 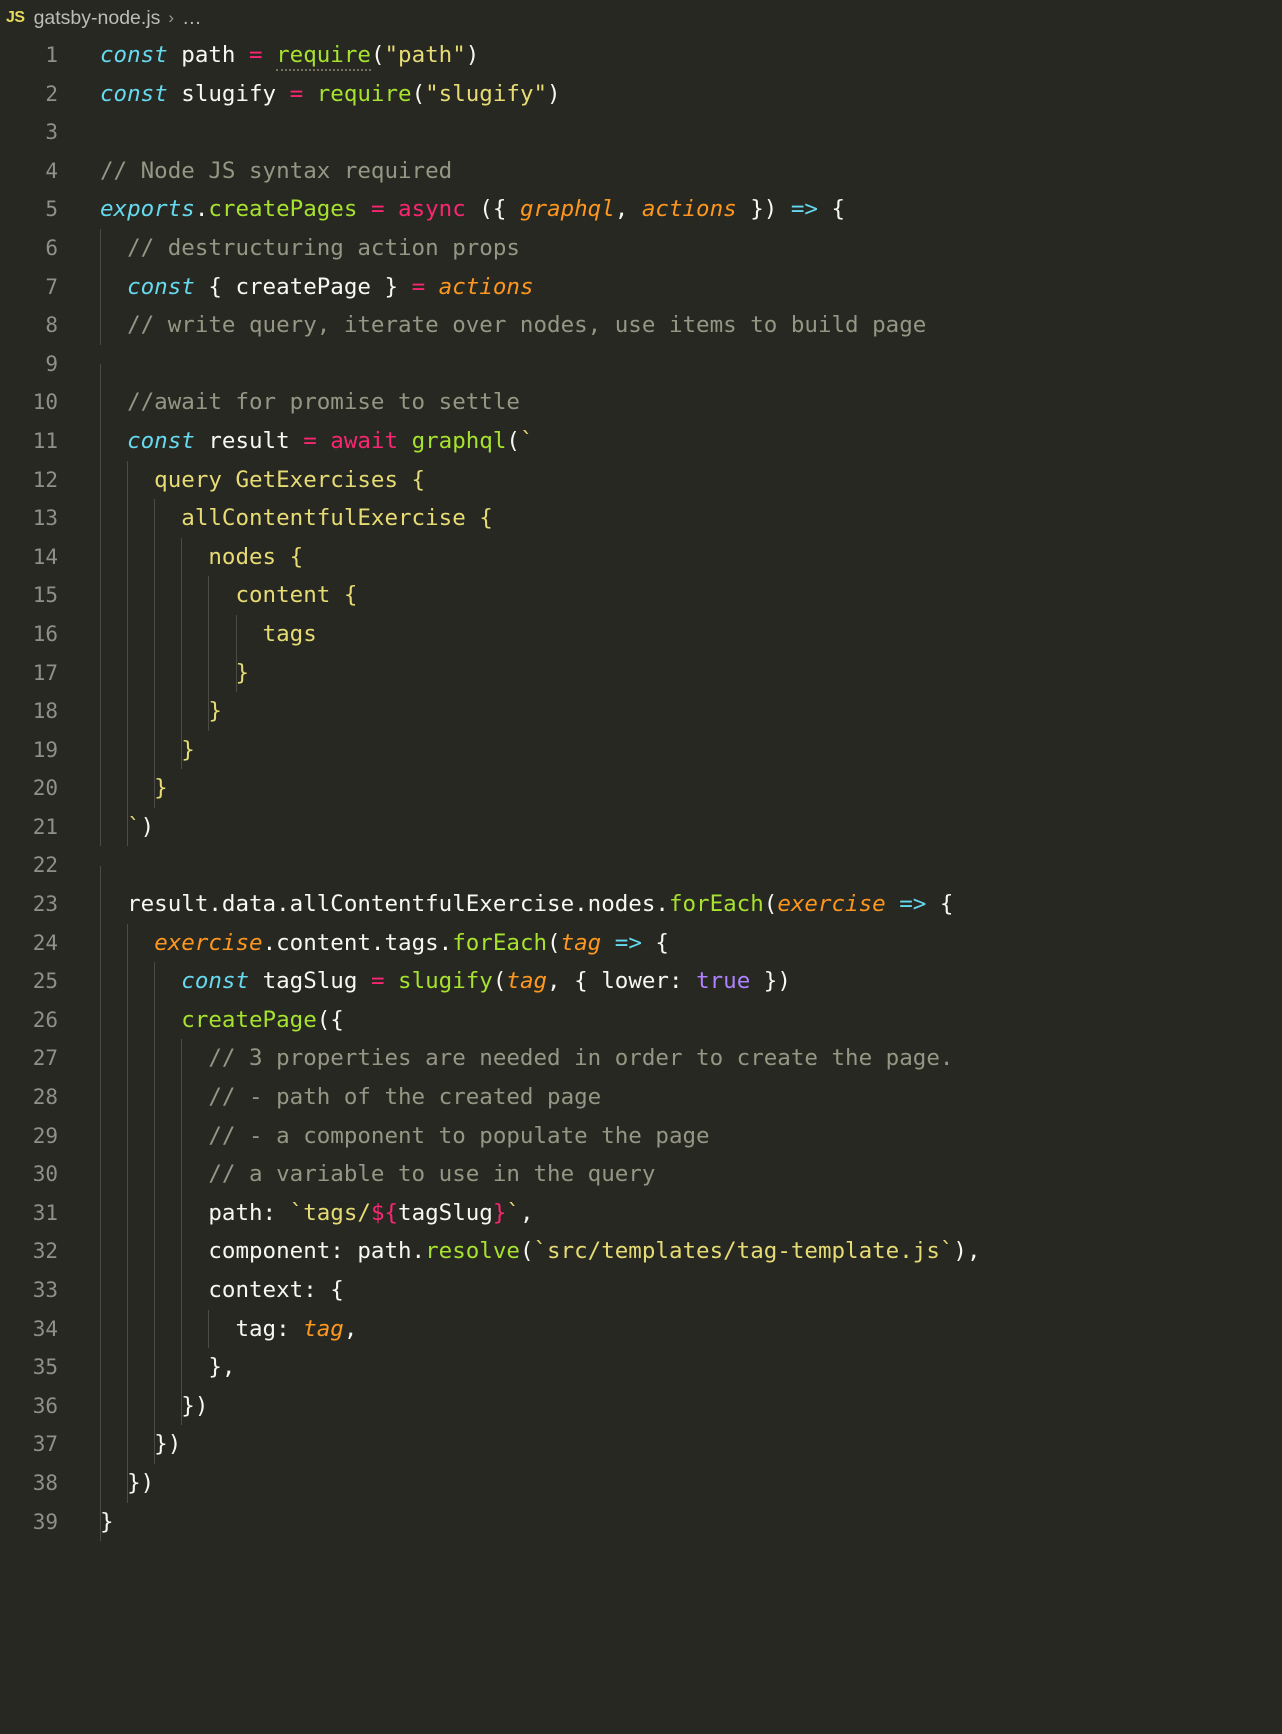 I want to click on line-content: const { createPage } = actions, so click(x=670, y=287).